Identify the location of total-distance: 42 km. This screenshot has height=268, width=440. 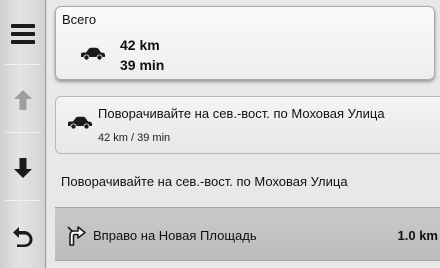
(140, 45).